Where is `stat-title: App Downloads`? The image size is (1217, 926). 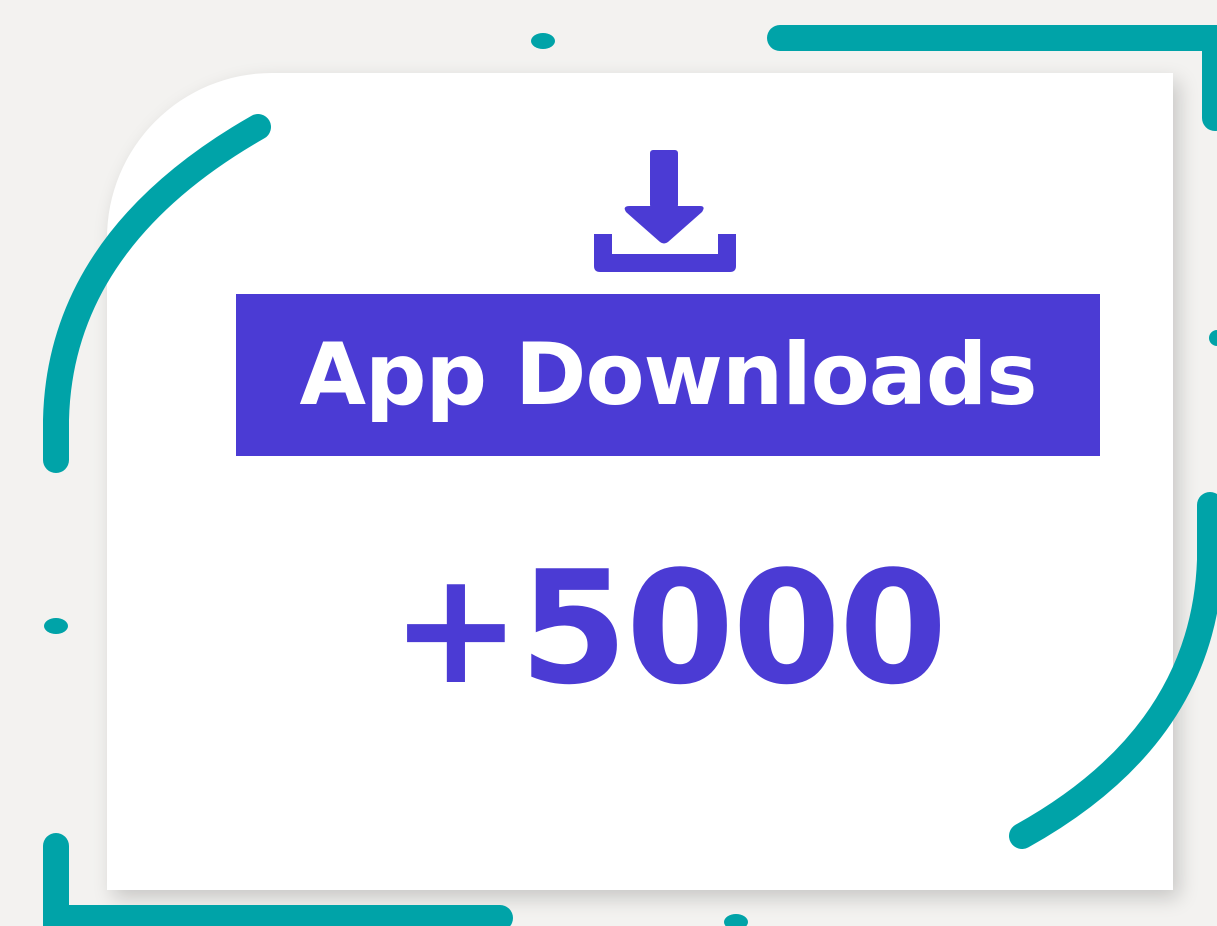
stat-title: App Downloads is located at coordinates (668, 375).